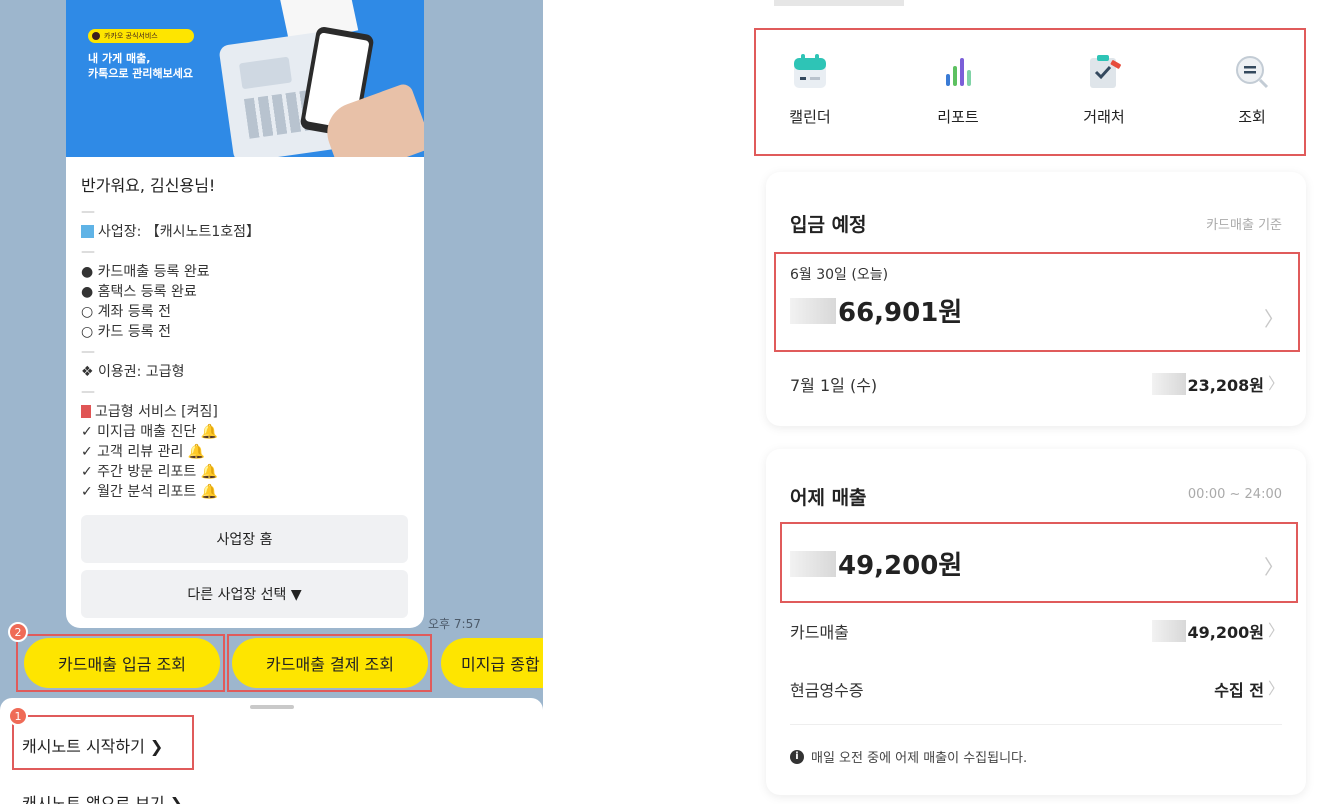 This screenshot has height=804, width=1322. Describe the element at coordinates (18, 716) in the screenshot. I see `step-badge-1: 1` at that location.